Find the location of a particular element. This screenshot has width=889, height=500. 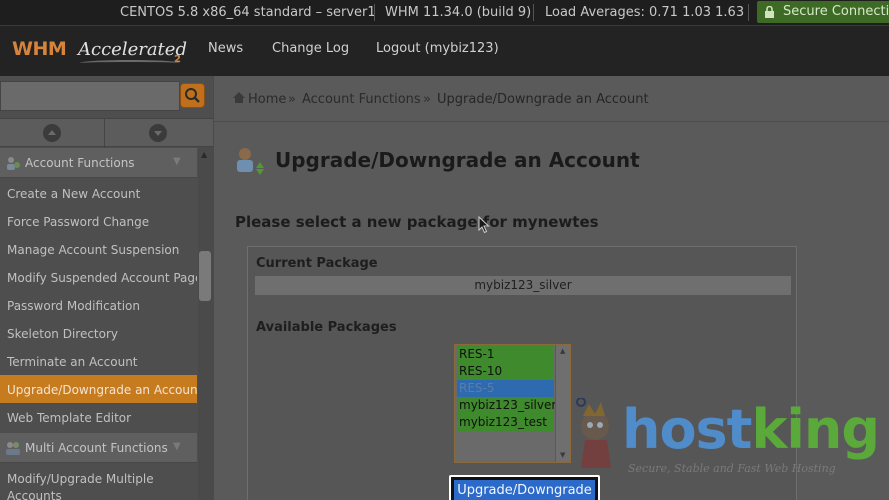

scroll-down-button is located at coordinates (158, 133).